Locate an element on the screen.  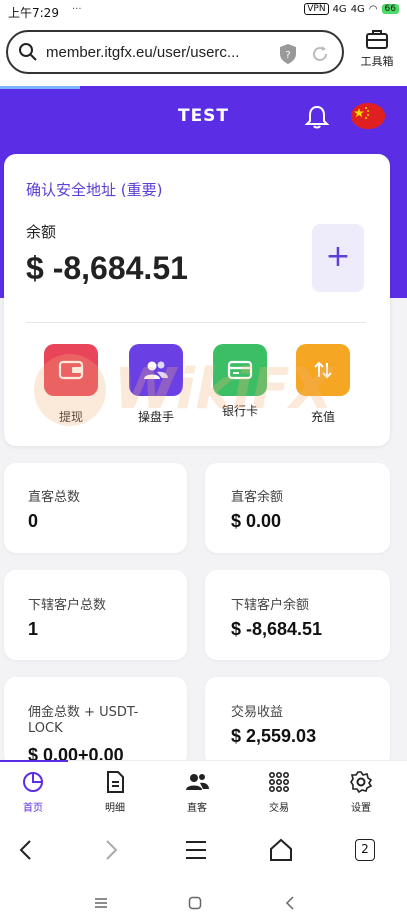
deposit-arrows-icon is located at coordinates (323, 370).